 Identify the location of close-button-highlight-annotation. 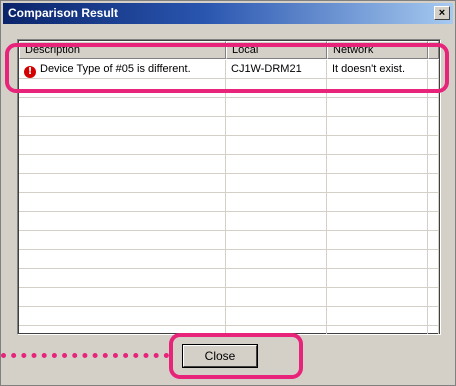
(236, 356).